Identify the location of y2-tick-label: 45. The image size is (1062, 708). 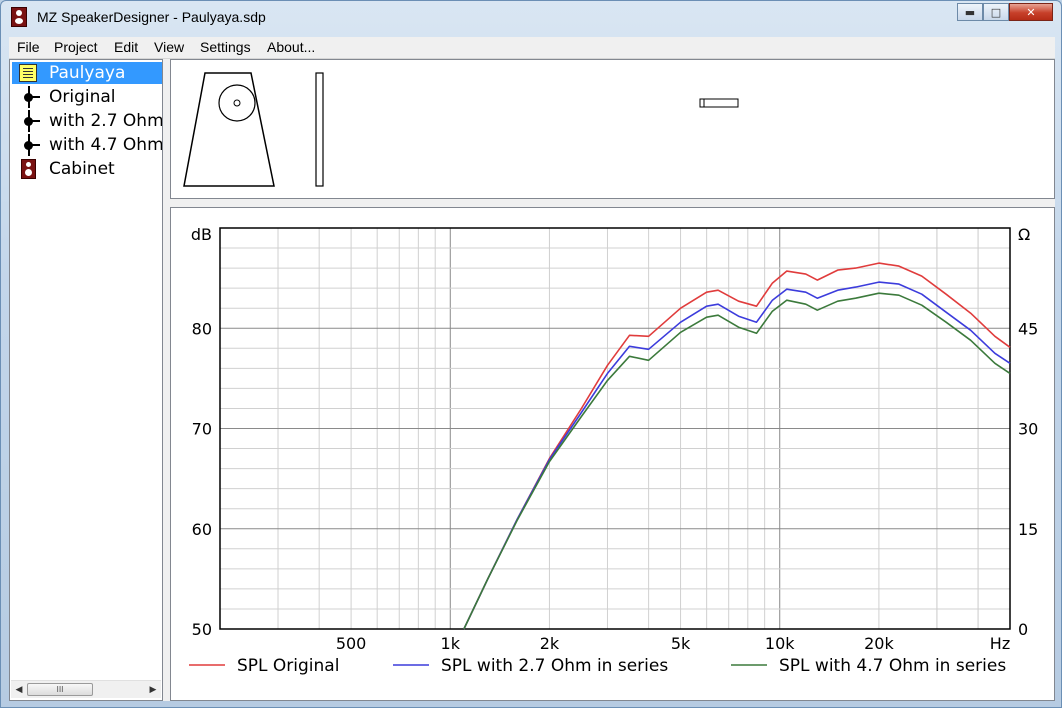
(1028, 328).